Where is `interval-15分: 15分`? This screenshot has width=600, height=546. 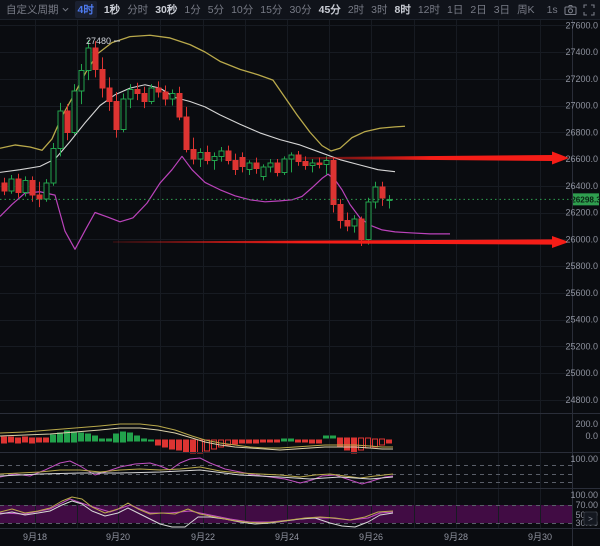 interval-15分: 15分 is located at coordinates (271, 9).